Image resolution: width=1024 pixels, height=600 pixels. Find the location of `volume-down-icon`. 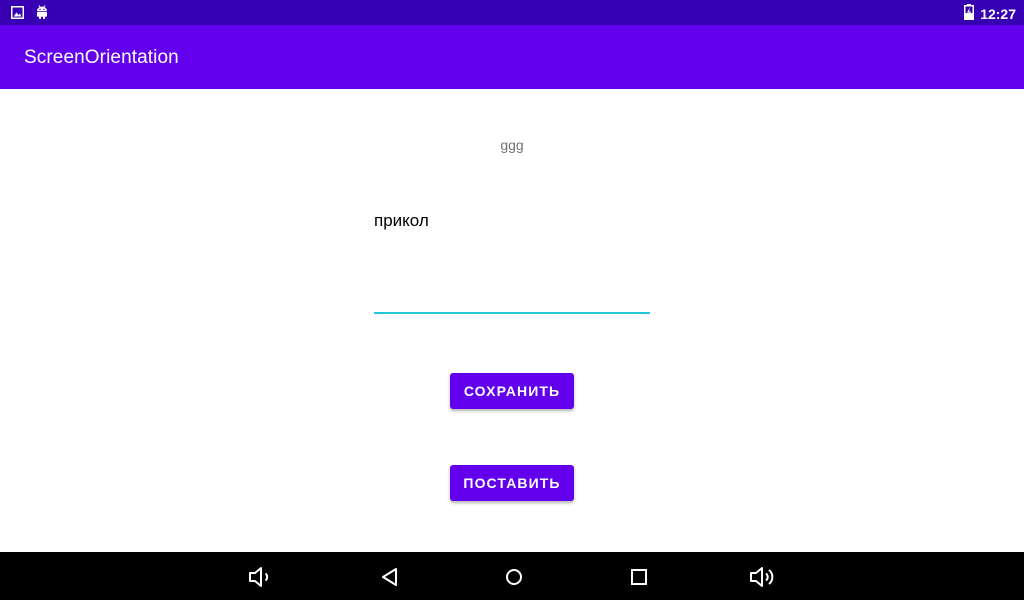

volume-down-icon is located at coordinates (261, 577).